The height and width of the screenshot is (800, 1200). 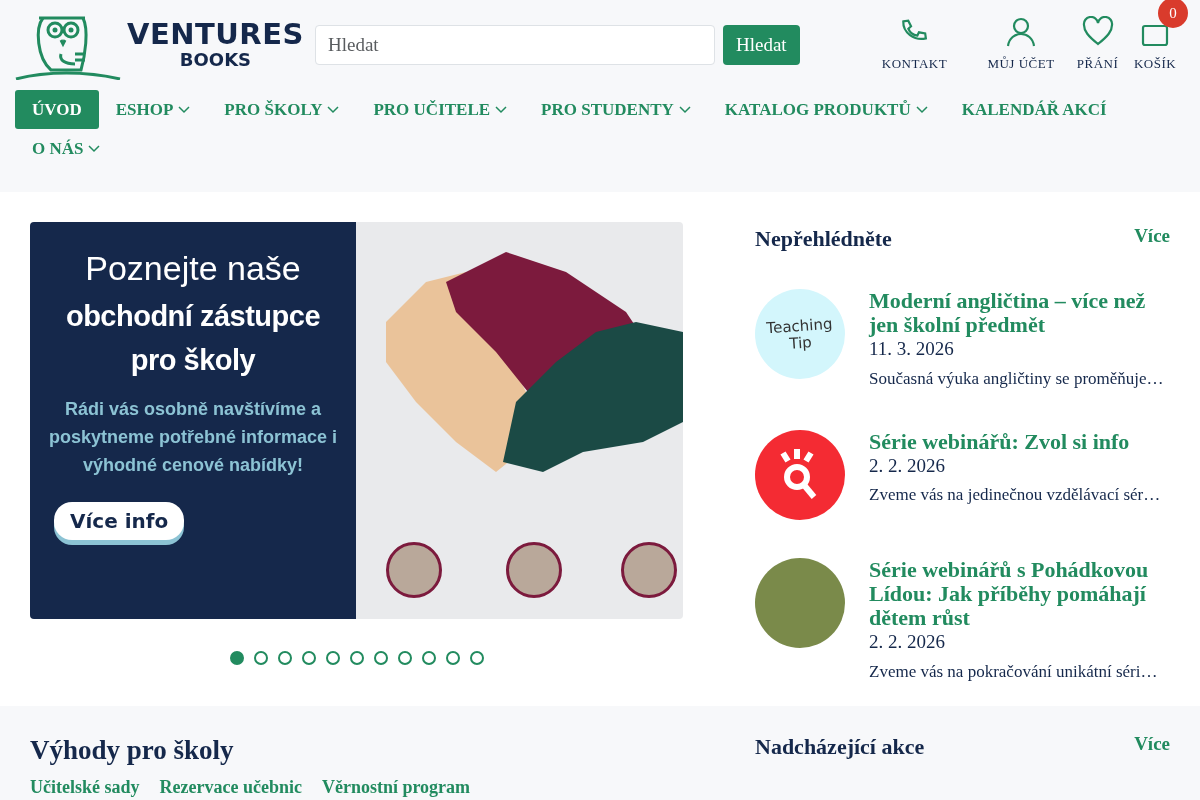 What do you see at coordinates (396, 787) in the screenshot?
I see `benefit-tab: Věrnostní program` at bounding box center [396, 787].